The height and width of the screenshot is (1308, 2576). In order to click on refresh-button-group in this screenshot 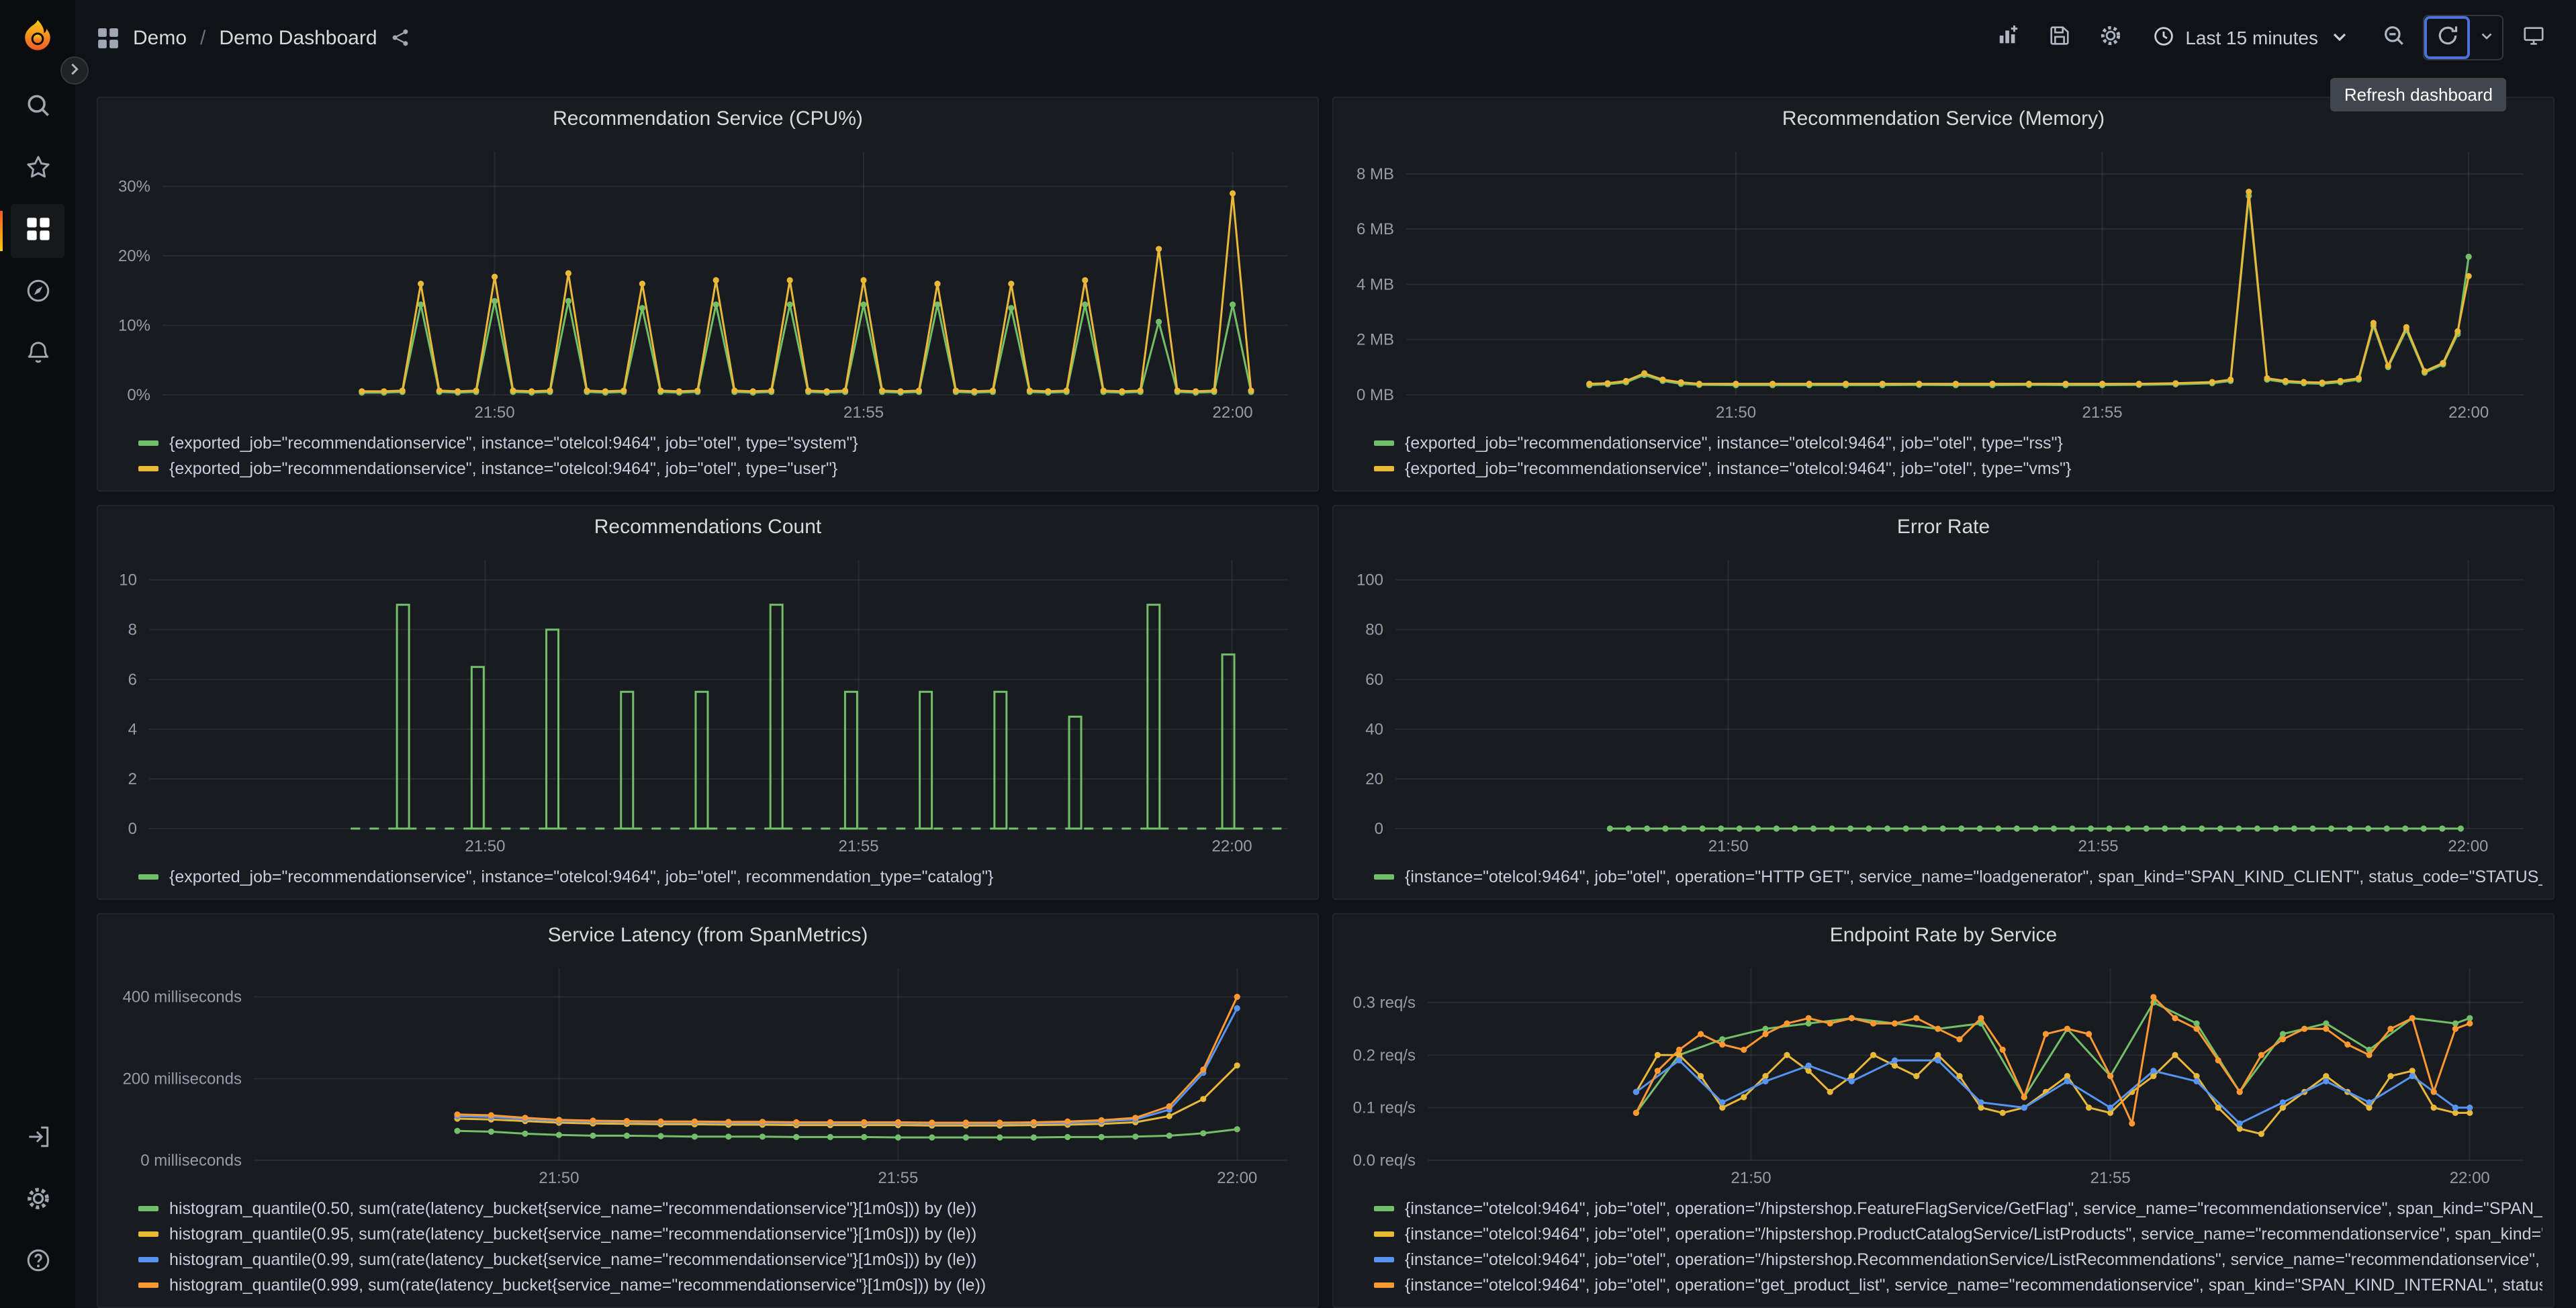, I will do `click(2463, 38)`.